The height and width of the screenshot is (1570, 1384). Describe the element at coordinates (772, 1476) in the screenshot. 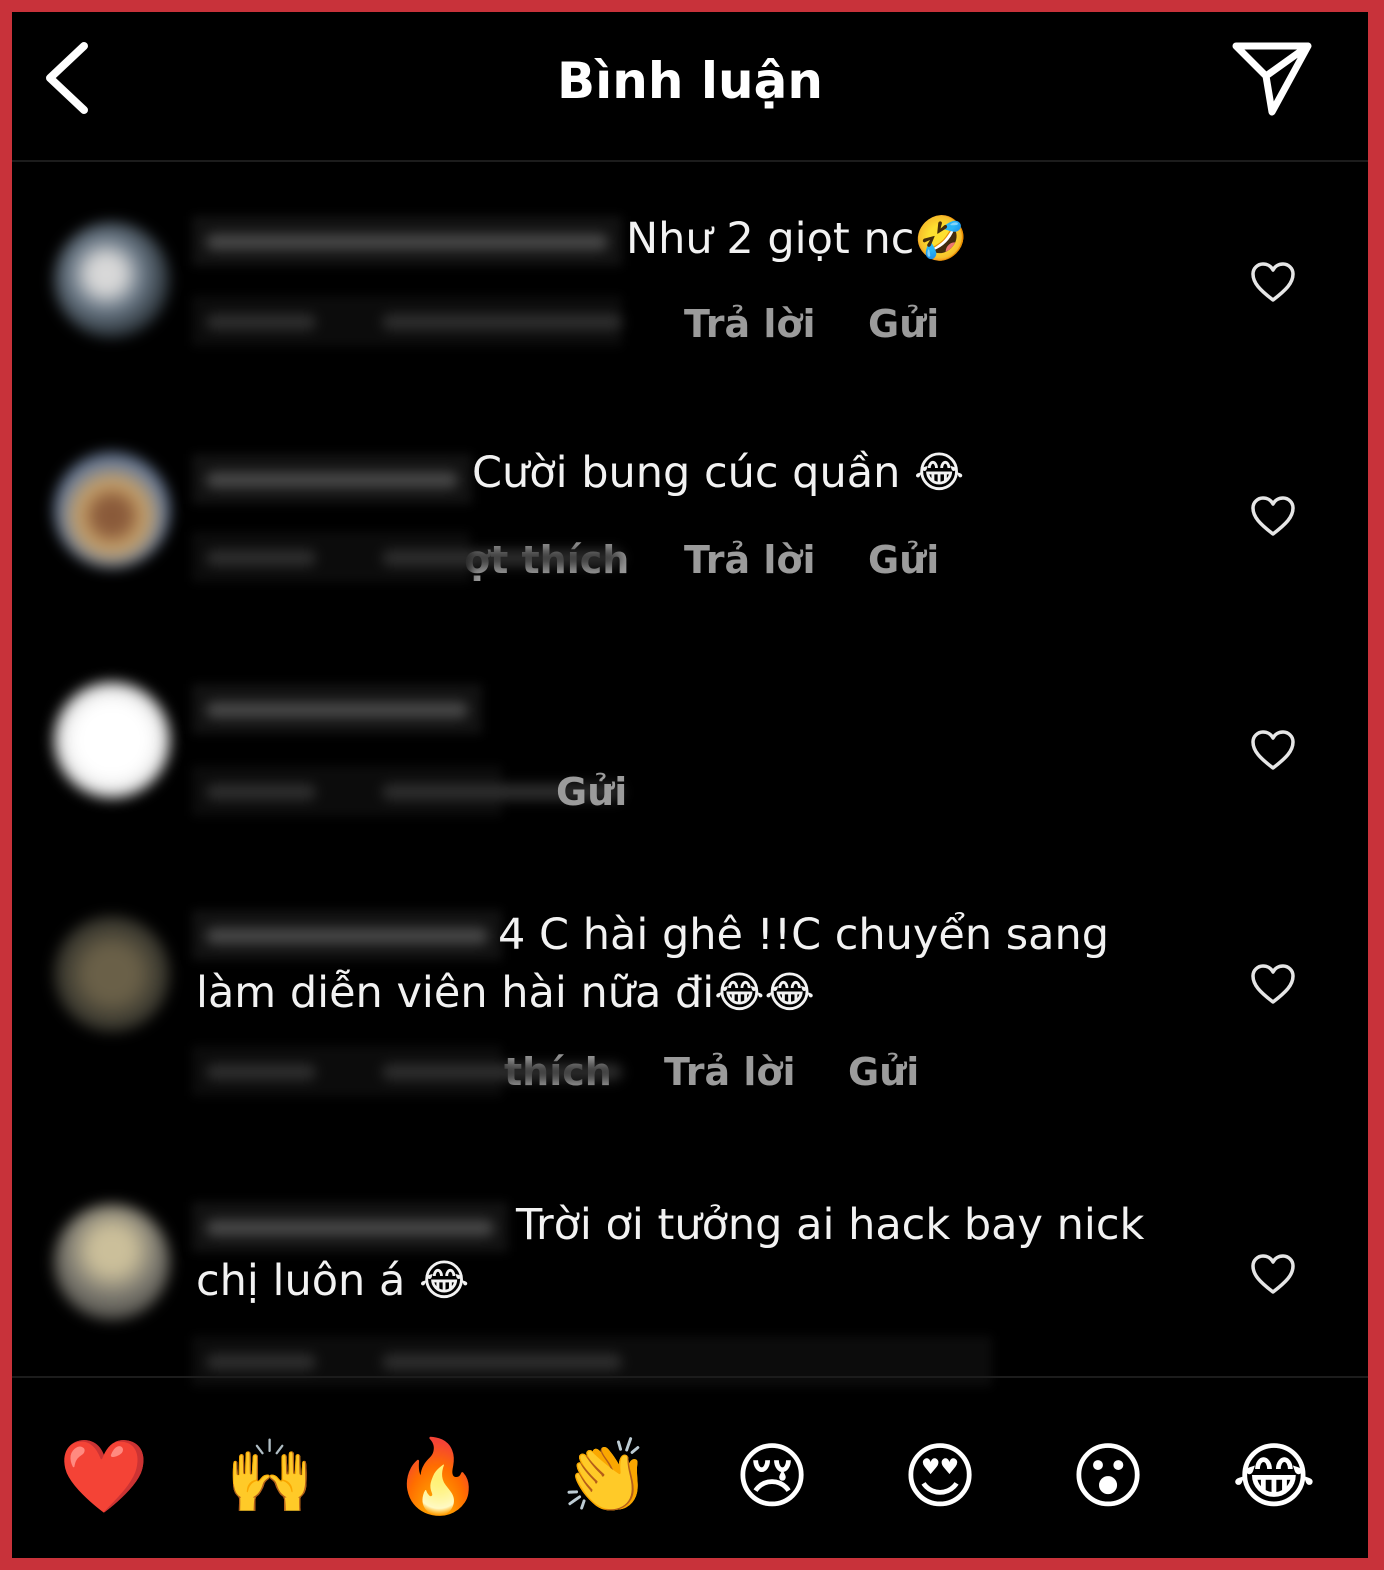

I see `crying-face-reaction-button: 😢` at that location.